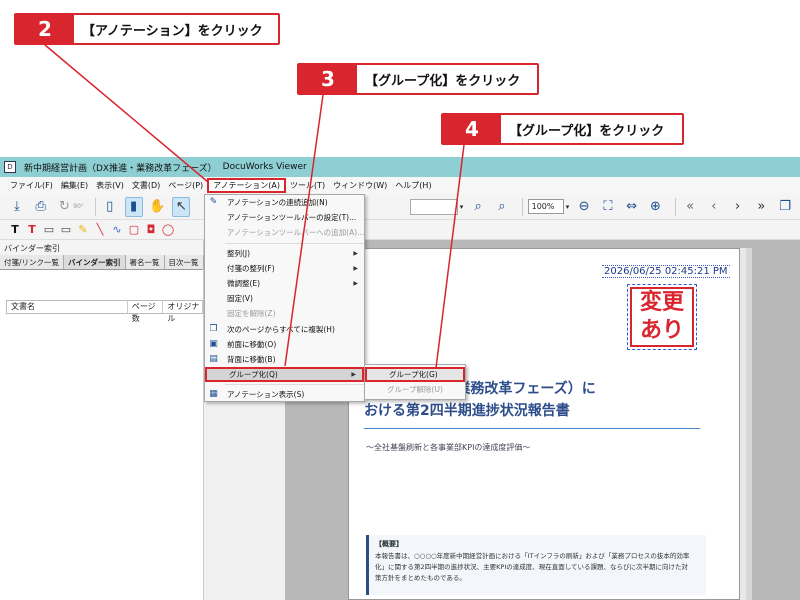 The height and width of the screenshot is (600, 800). Describe the element at coordinates (213, 394) in the screenshot. I see `show-annotations-icon: ▦` at that location.